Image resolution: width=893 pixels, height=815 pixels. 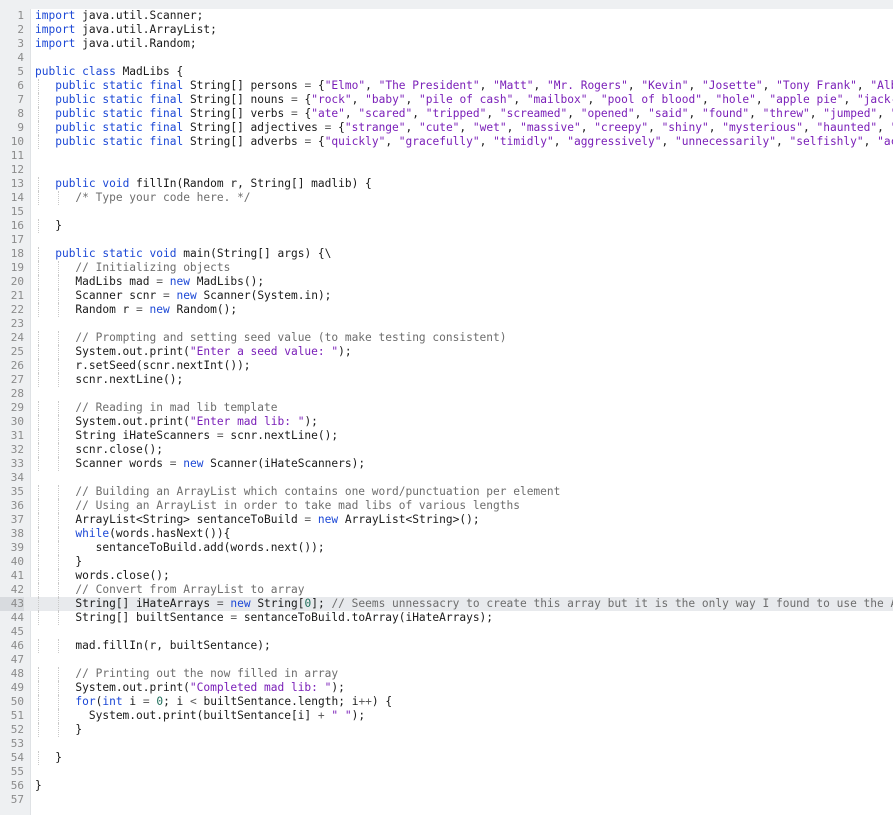 What do you see at coordinates (446, 422) in the screenshot?
I see `code-line: 30 System.out.print("Enter mad lib: ");` at bounding box center [446, 422].